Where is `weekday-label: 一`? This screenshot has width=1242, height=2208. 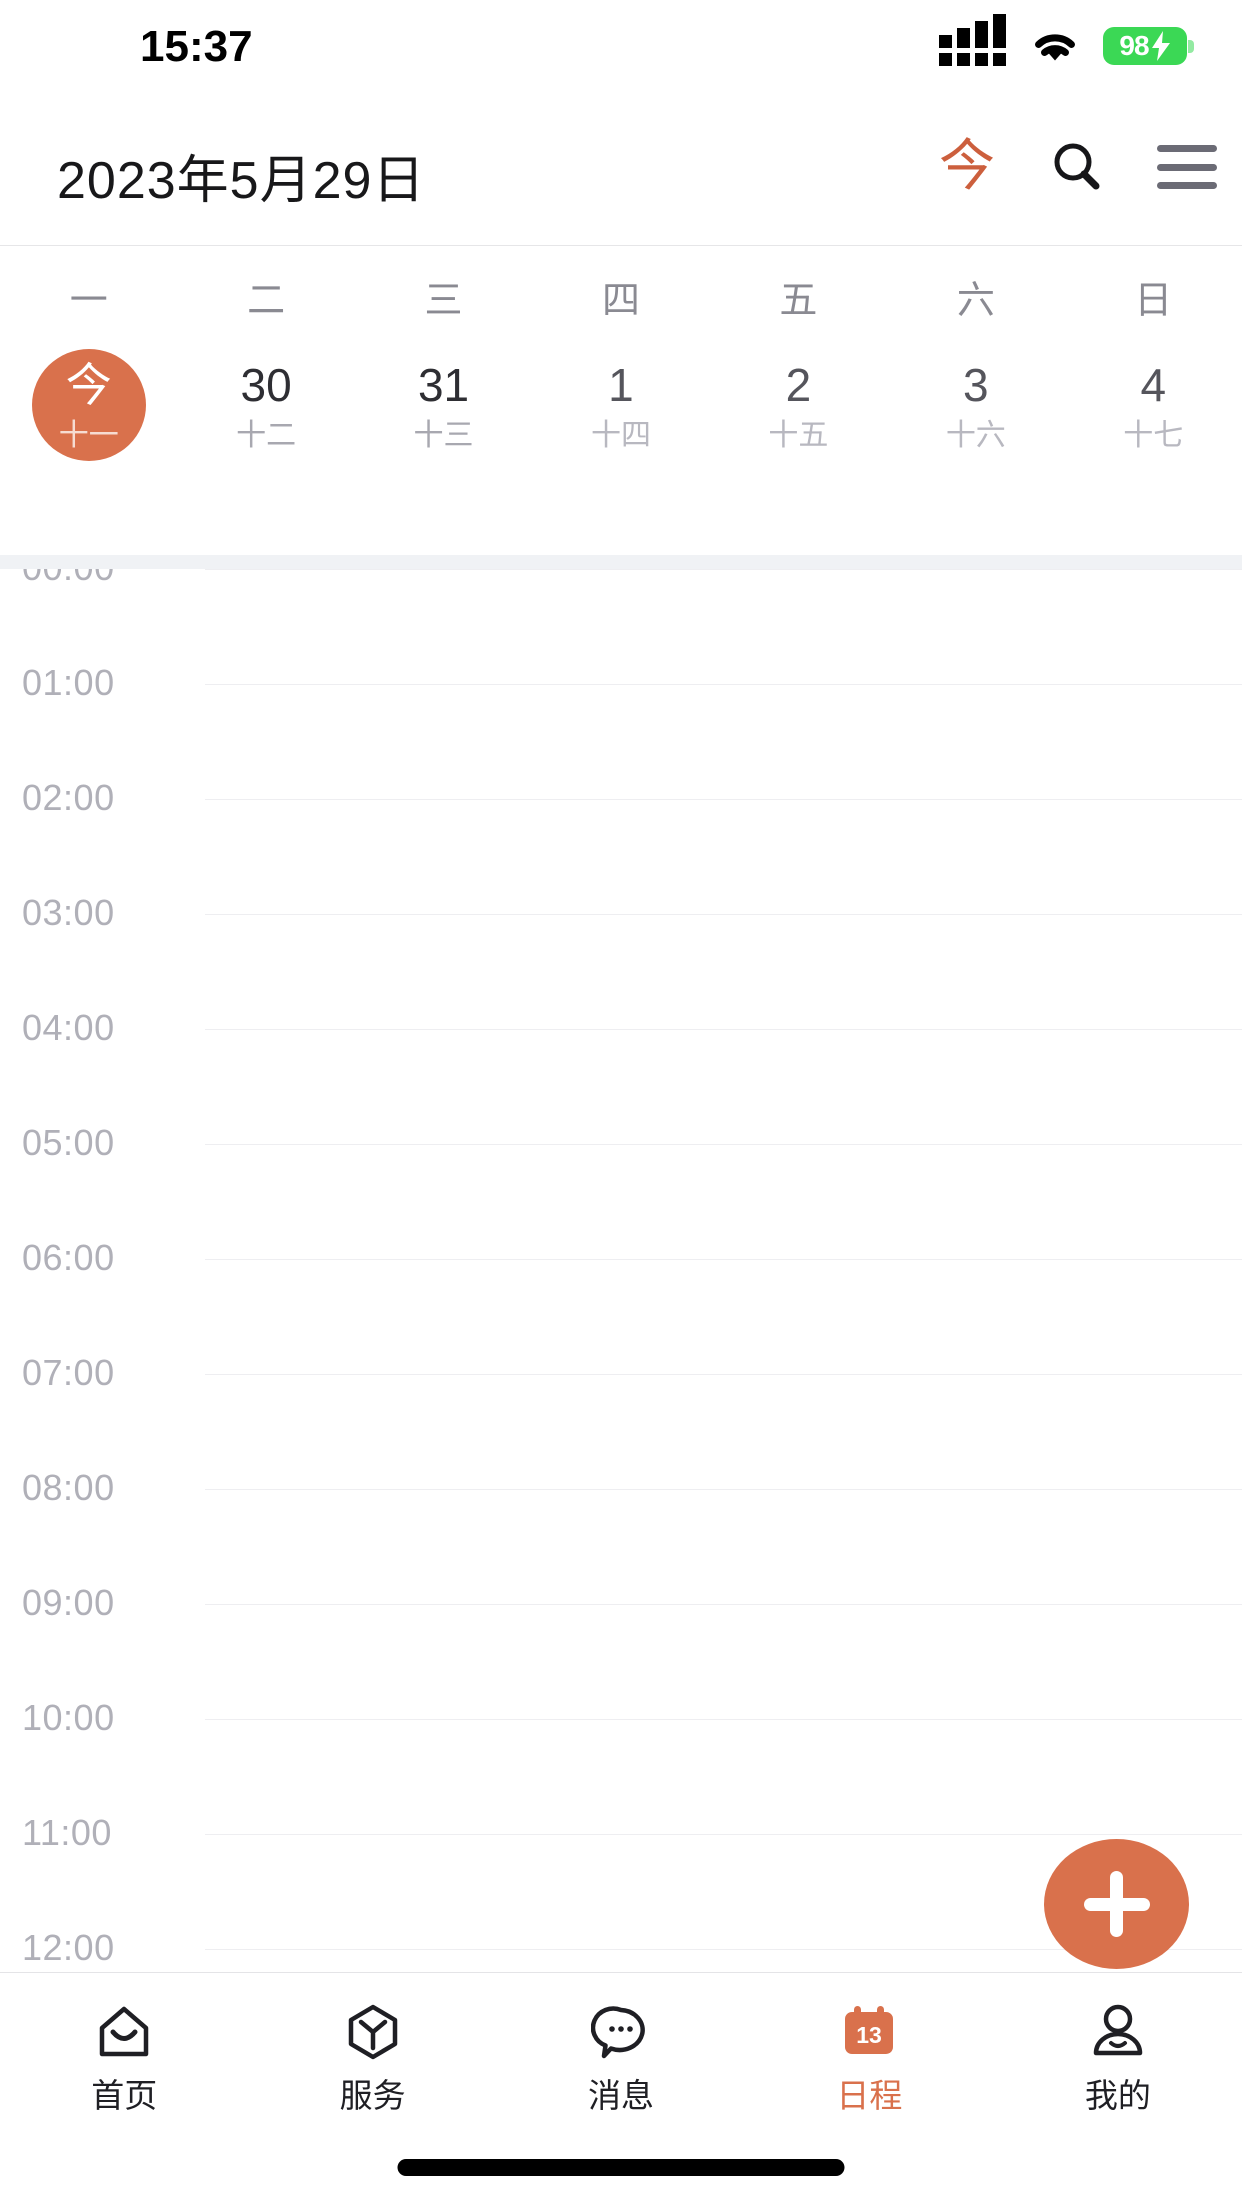 weekday-label: 一 is located at coordinates (88, 301).